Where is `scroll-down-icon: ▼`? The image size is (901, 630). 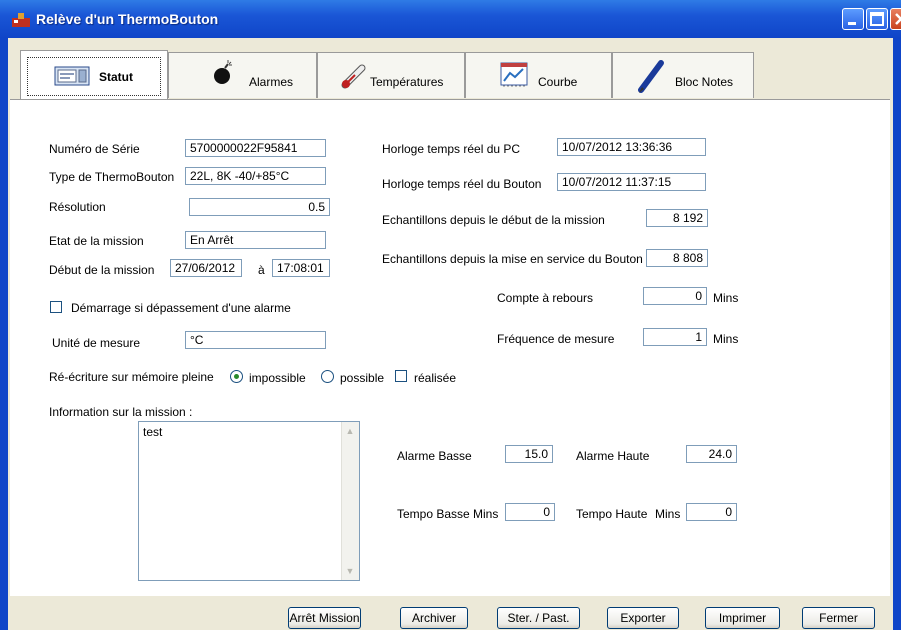 scroll-down-icon: ▼ is located at coordinates (350, 571).